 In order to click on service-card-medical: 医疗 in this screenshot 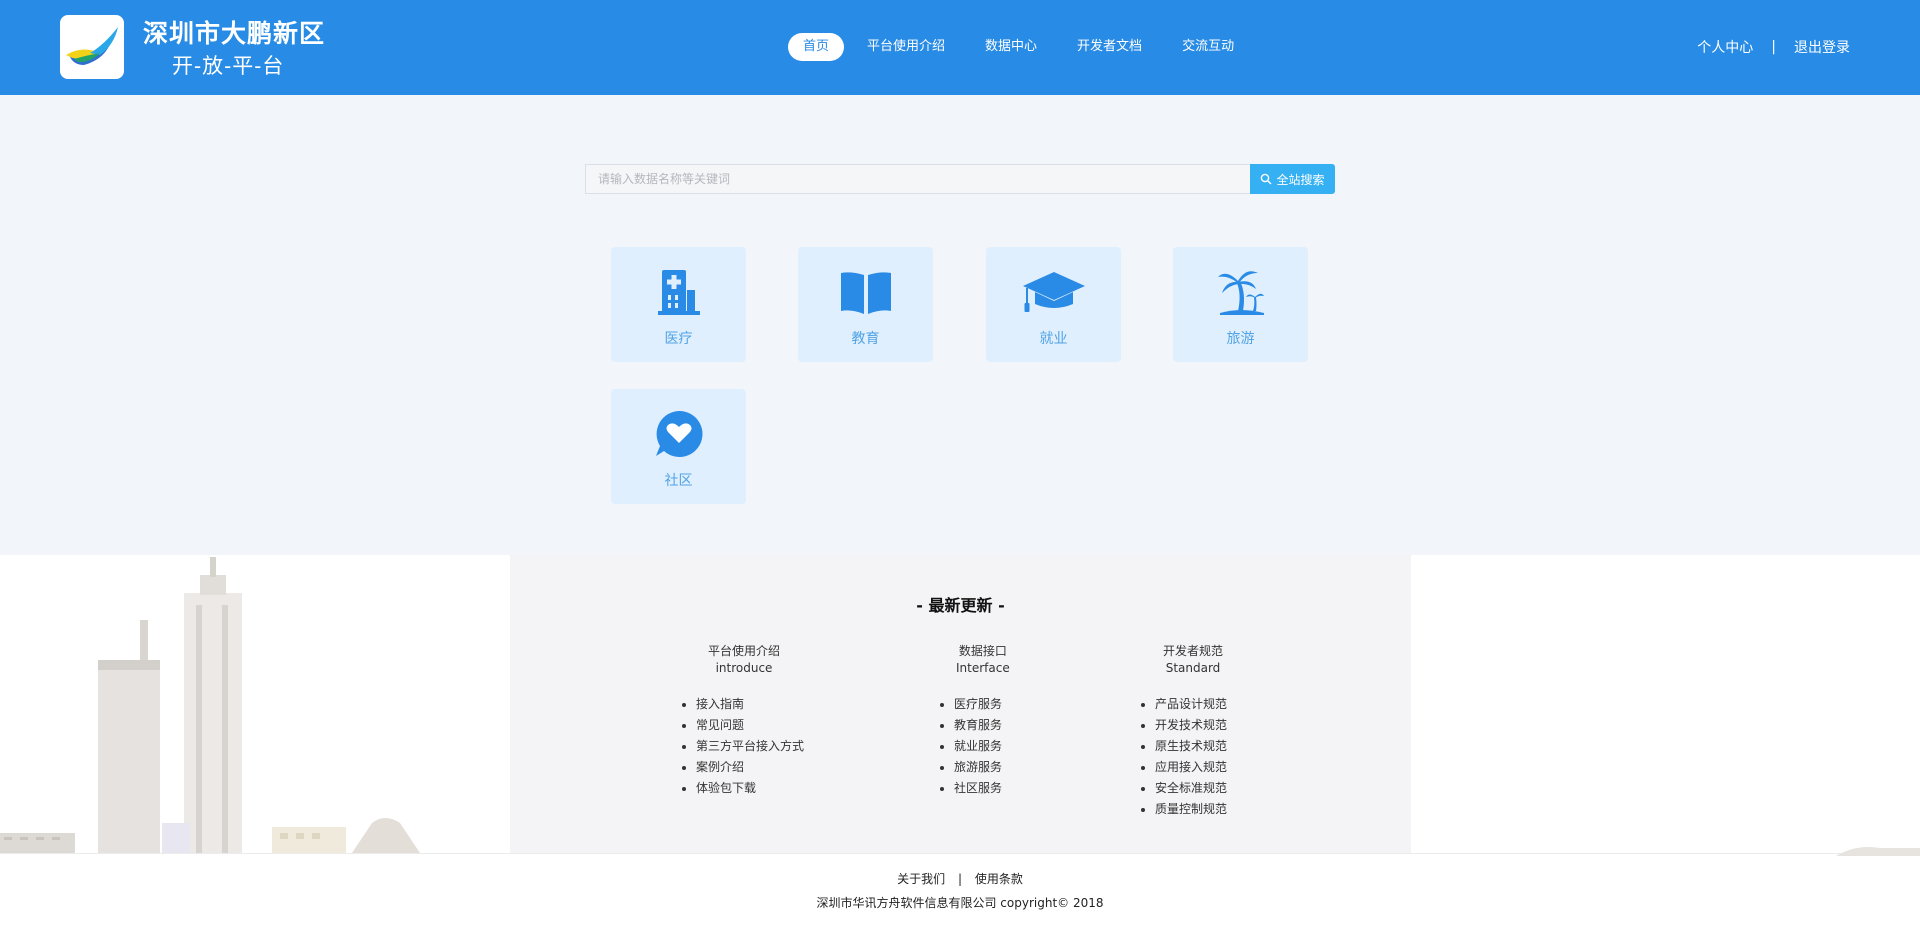, I will do `click(678, 304)`.